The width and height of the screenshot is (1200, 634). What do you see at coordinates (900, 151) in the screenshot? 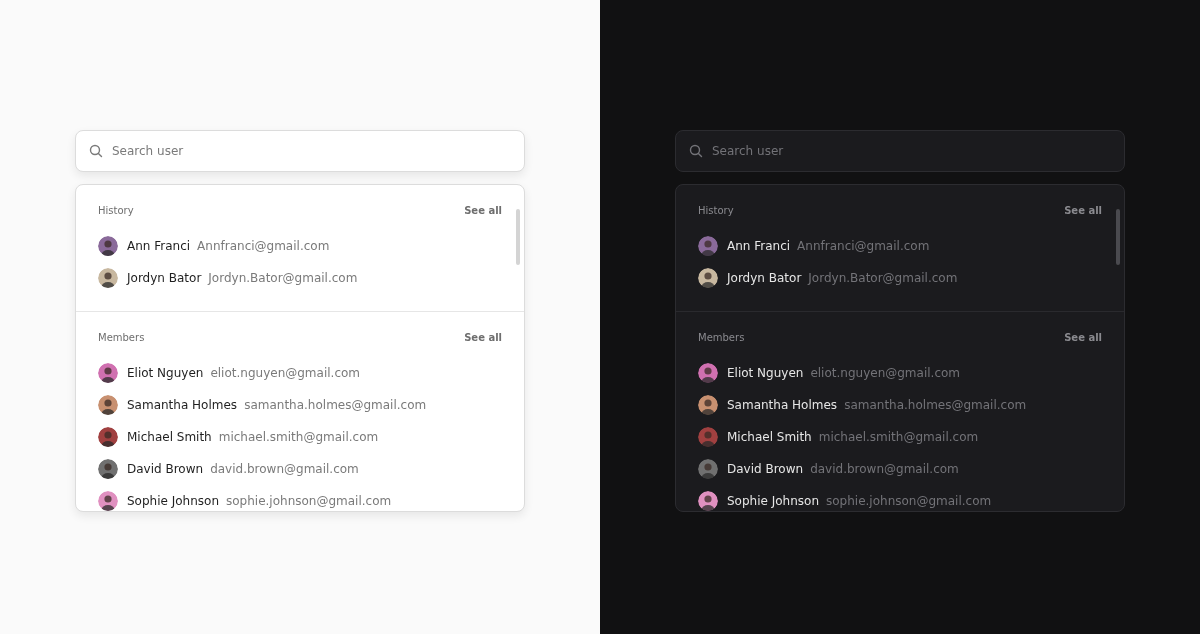
I see `search-field: Search user` at bounding box center [900, 151].